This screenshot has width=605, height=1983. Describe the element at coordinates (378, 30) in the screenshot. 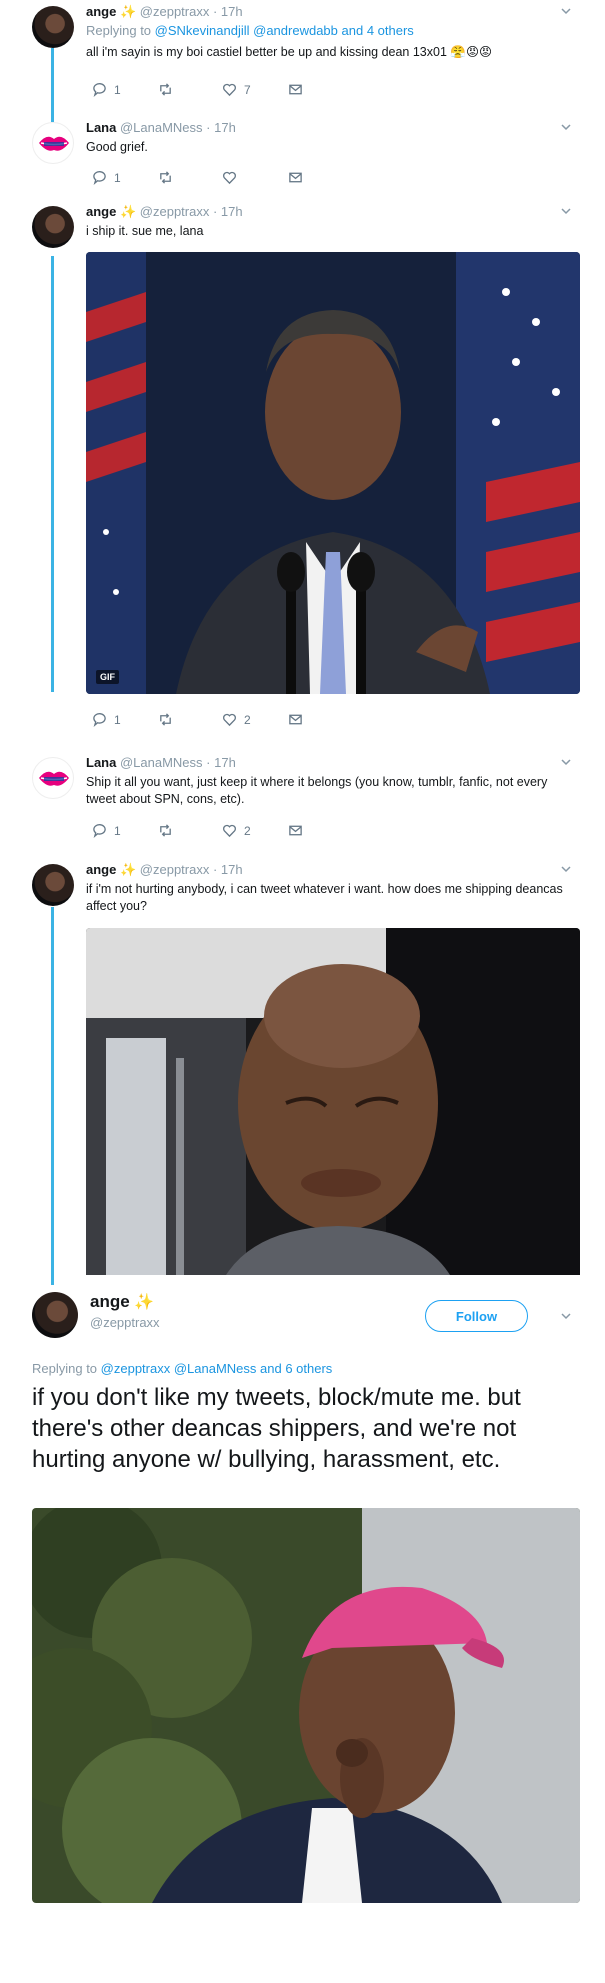

I see `reply-others: and 4 others` at that location.